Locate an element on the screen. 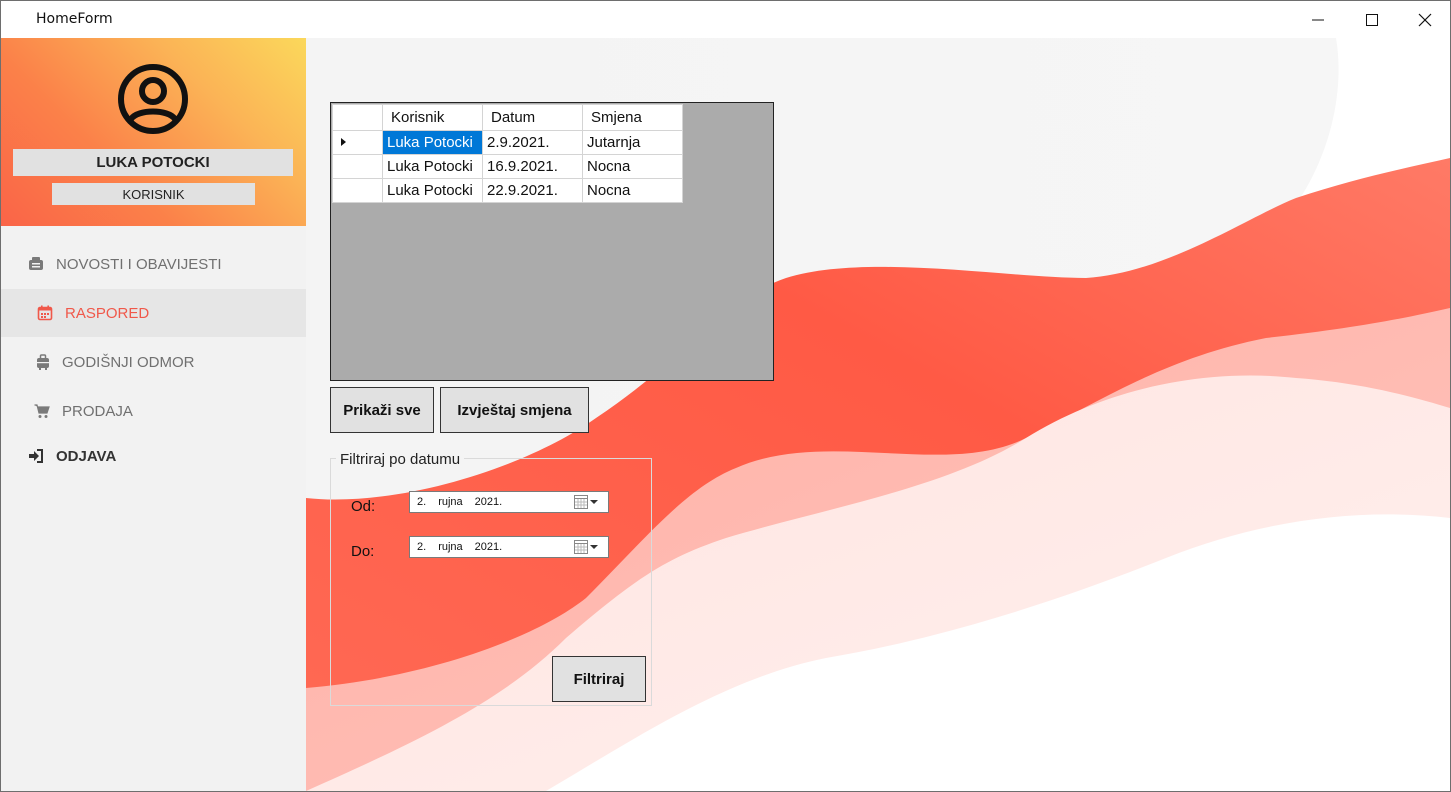  close-icon is located at coordinates (1425, 20).